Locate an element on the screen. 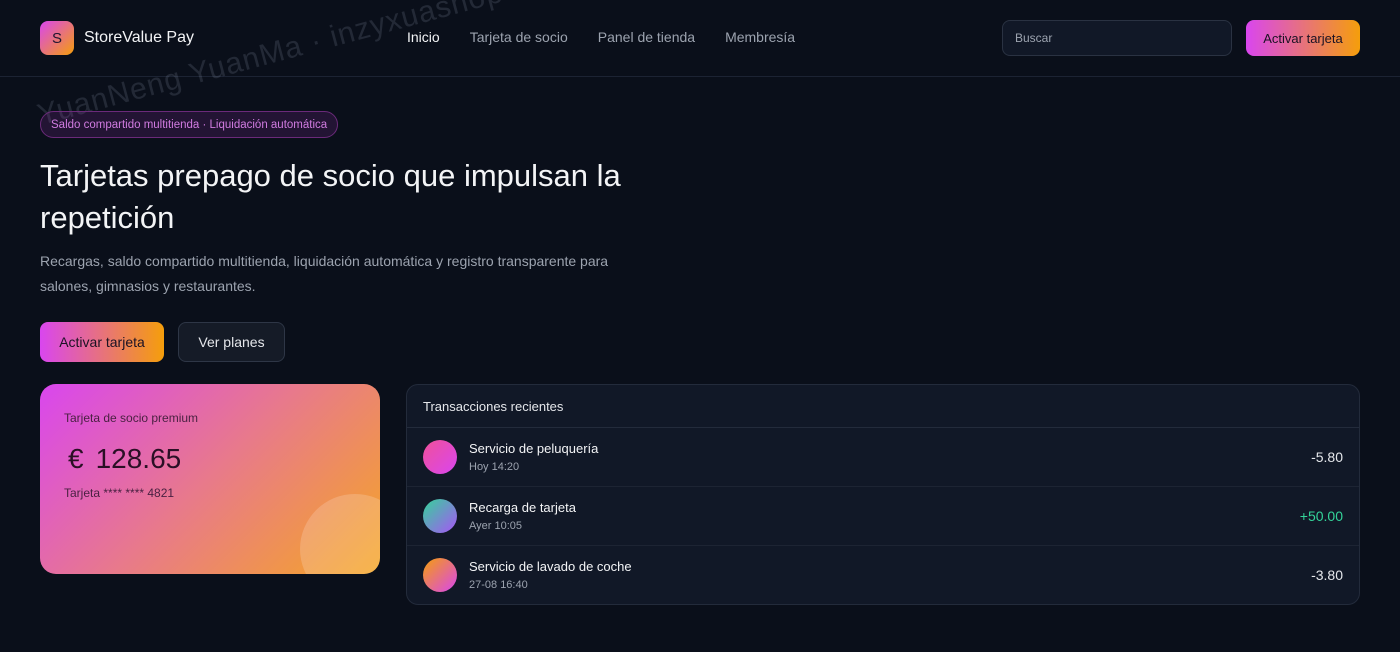  transaction-time: 27-08 16:40 is located at coordinates (498, 585).